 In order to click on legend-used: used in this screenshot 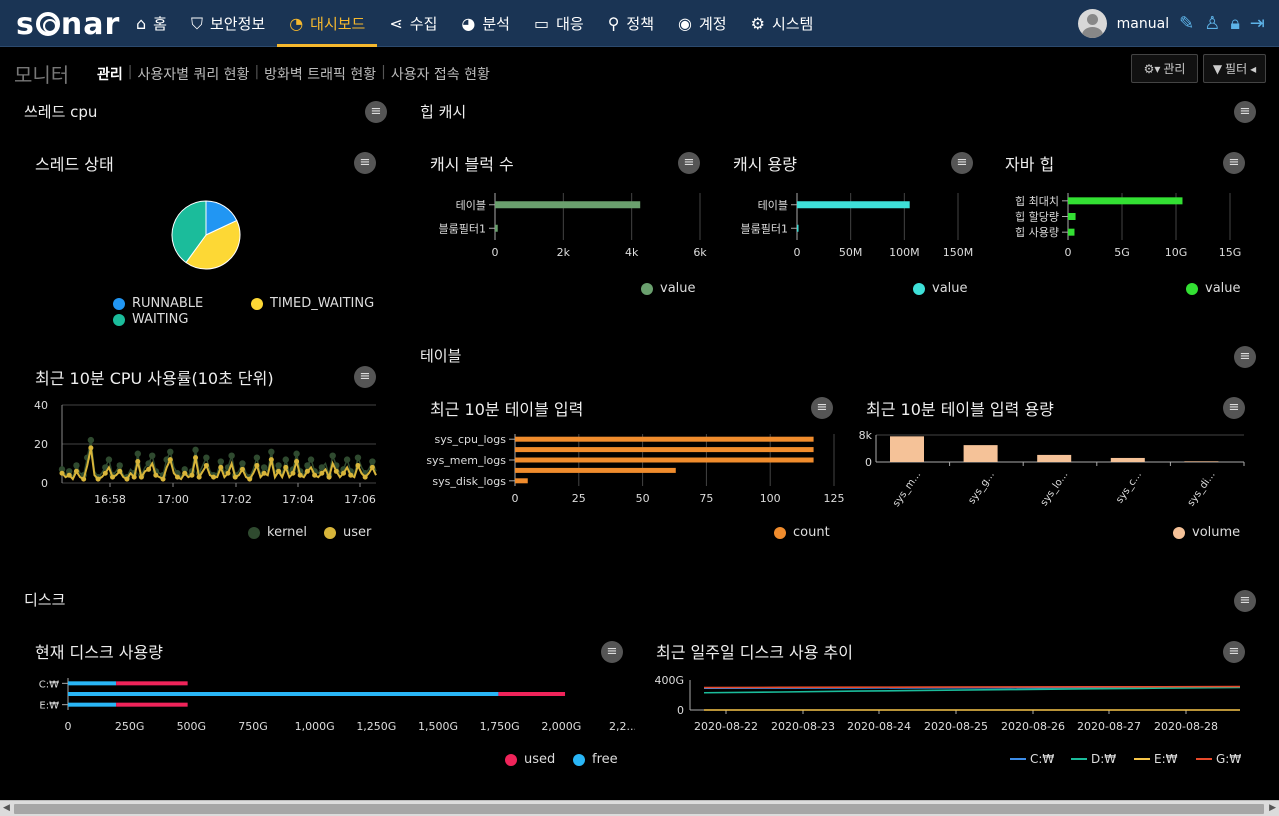, I will do `click(530, 759)`.